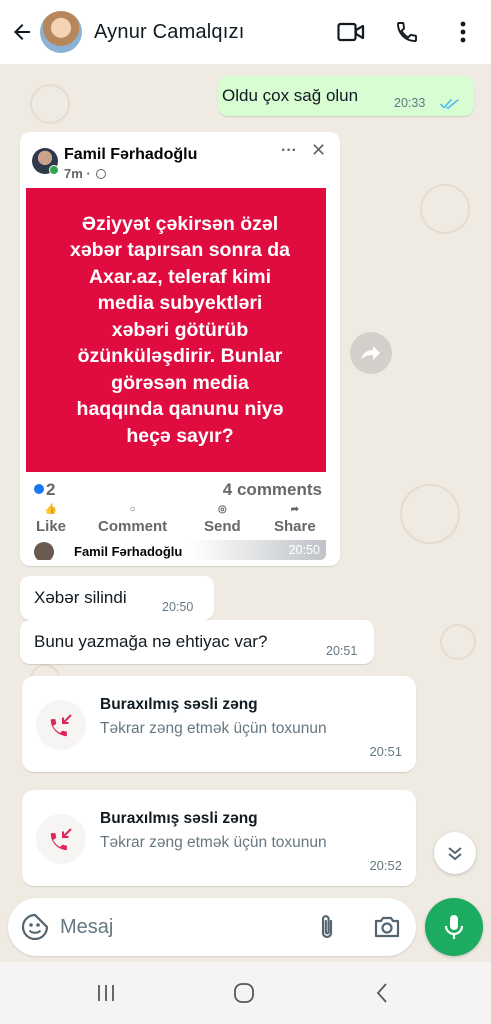  What do you see at coordinates (385, 751) in the screenshot?
I see `call-time: 20:51` at bounding box center [385, 751].